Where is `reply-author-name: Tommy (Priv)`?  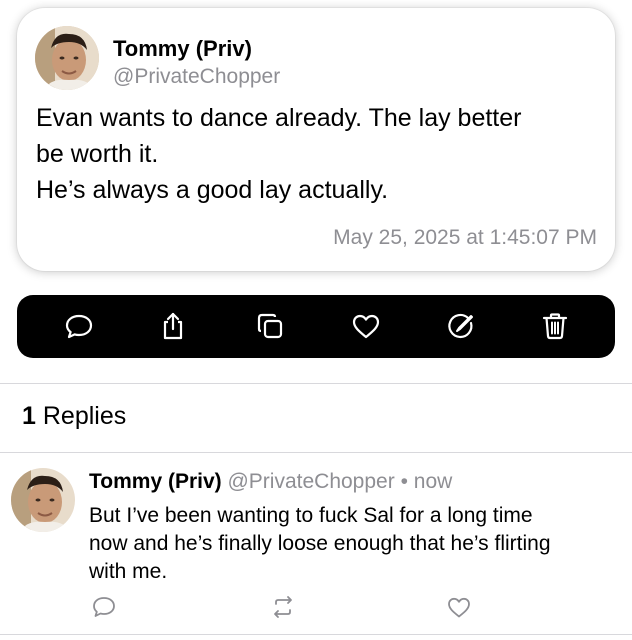 reply-author-name: Tommy (Priv) is located at coordinates (155, 481).